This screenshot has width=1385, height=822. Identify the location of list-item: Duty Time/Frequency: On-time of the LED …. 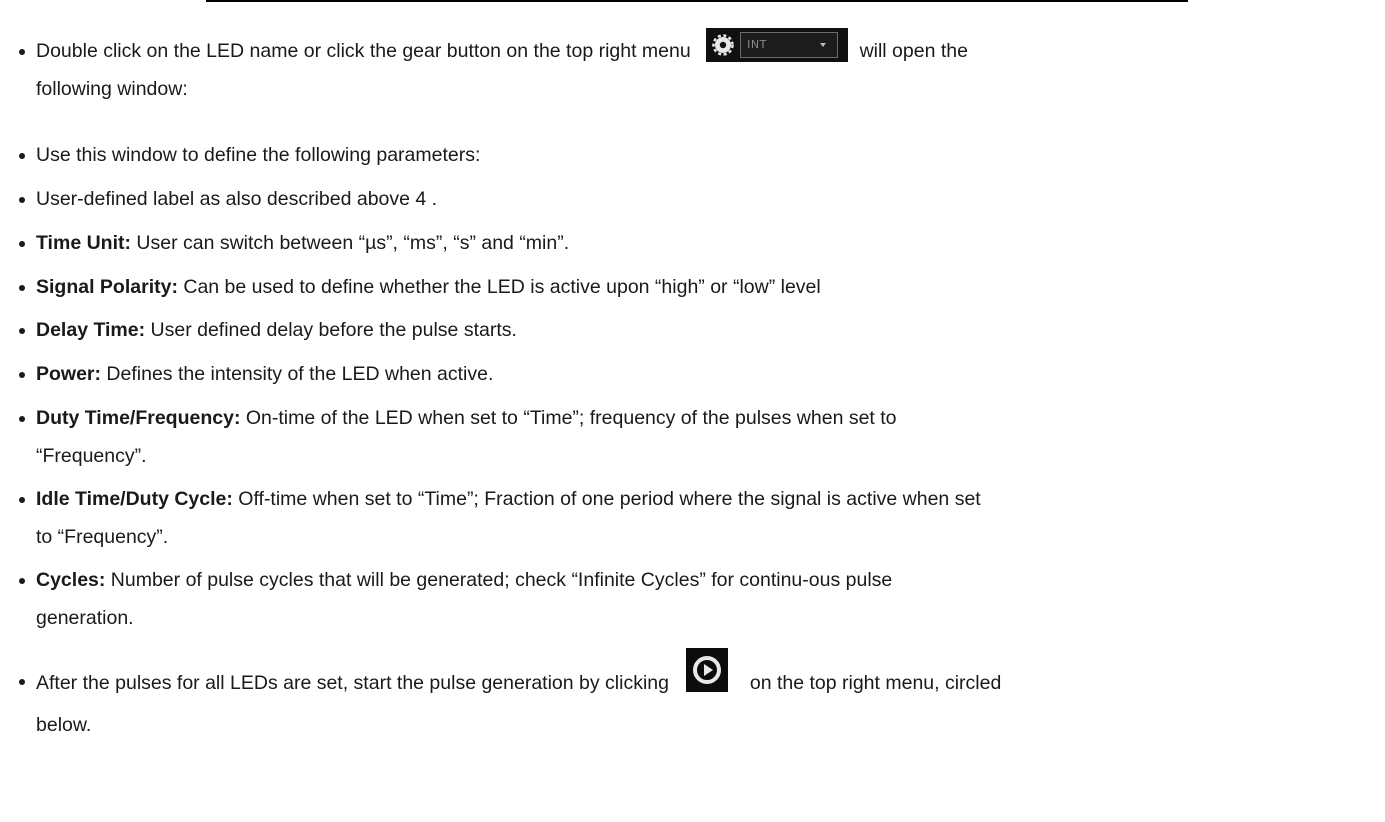
(694, 437).